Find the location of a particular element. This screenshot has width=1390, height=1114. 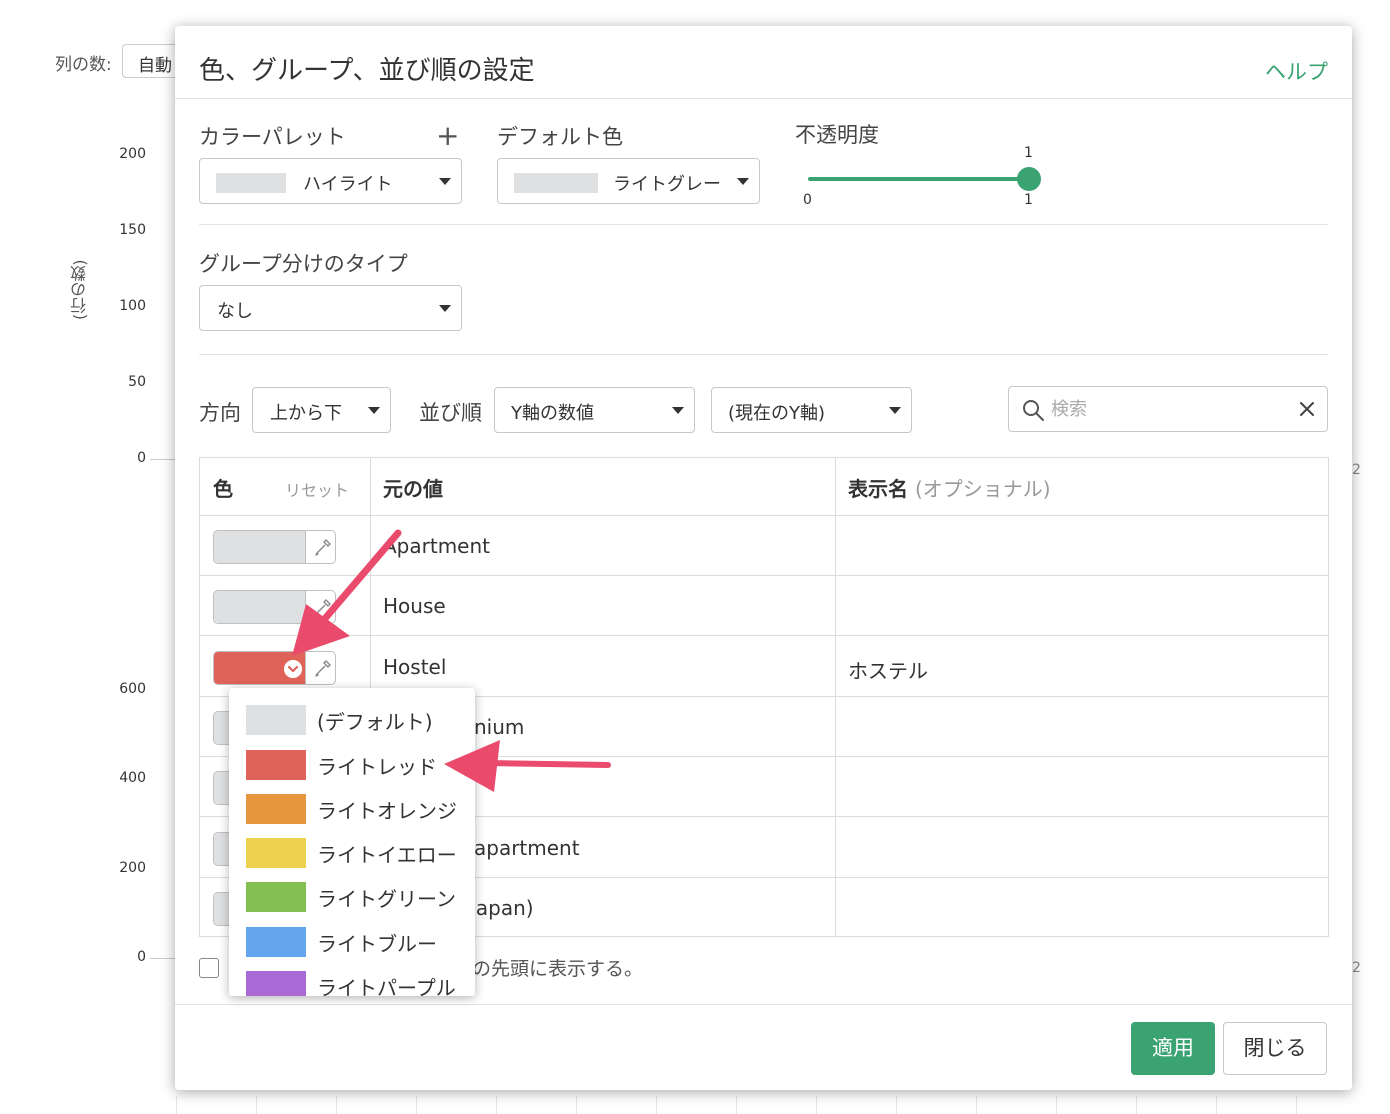

background-grid is located at coordinates (766, 1105).